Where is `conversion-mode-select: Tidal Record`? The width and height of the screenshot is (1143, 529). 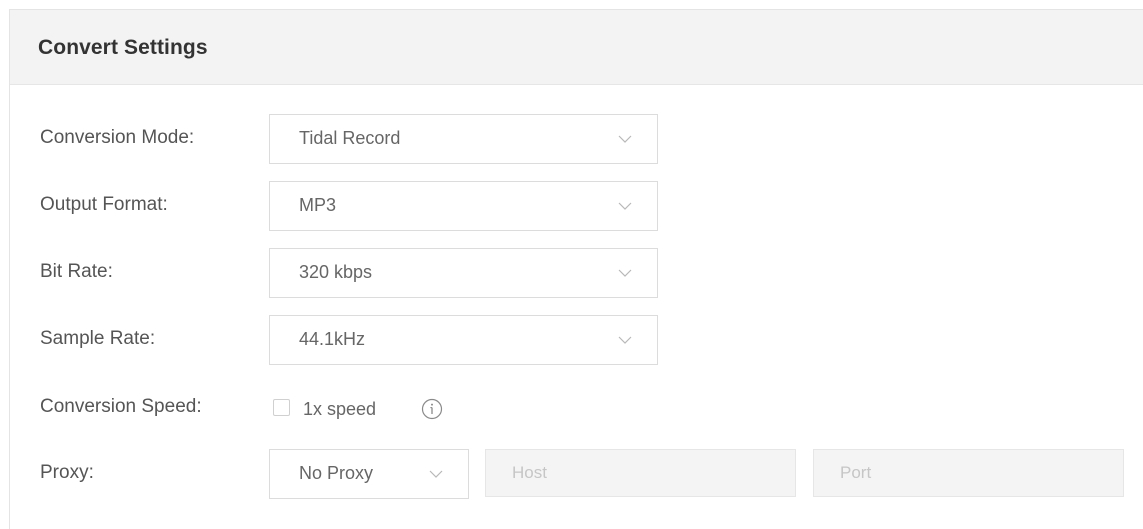 conversion-mode-select: Tidal Record is located at coordinates (463, 139).